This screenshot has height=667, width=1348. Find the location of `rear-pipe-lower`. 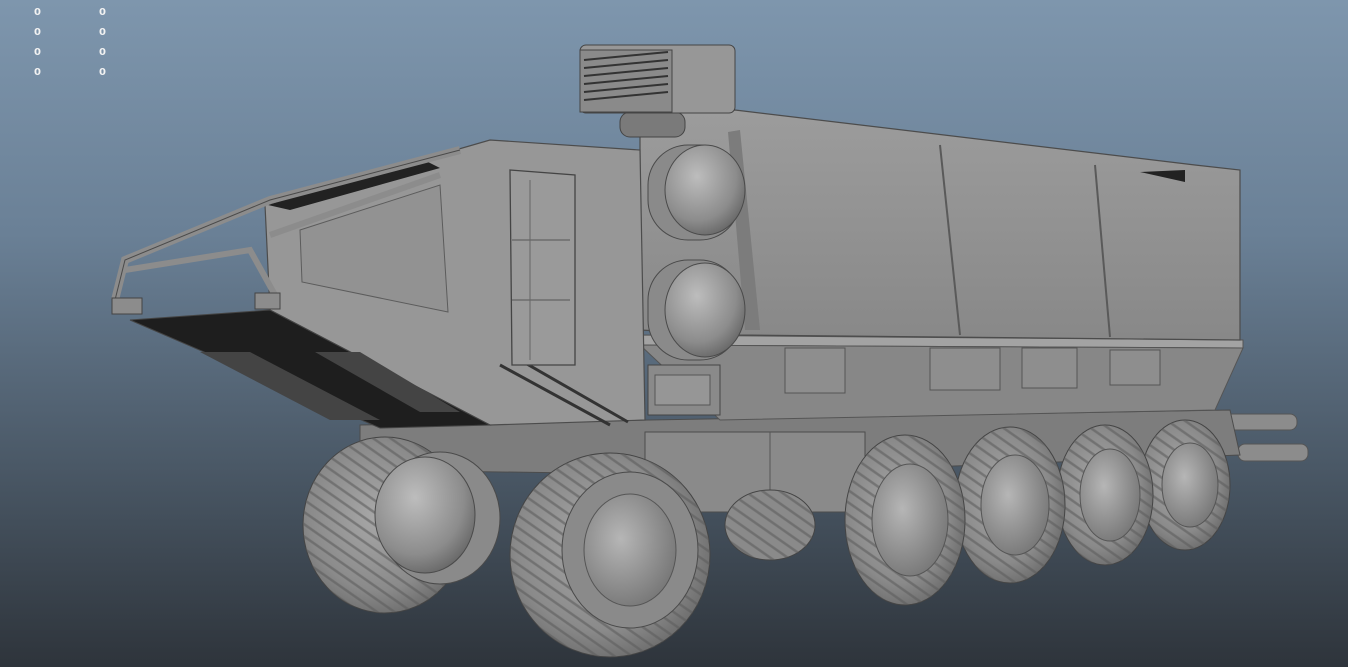

rear-pipe-lower is located at coordinates (1273, 452).